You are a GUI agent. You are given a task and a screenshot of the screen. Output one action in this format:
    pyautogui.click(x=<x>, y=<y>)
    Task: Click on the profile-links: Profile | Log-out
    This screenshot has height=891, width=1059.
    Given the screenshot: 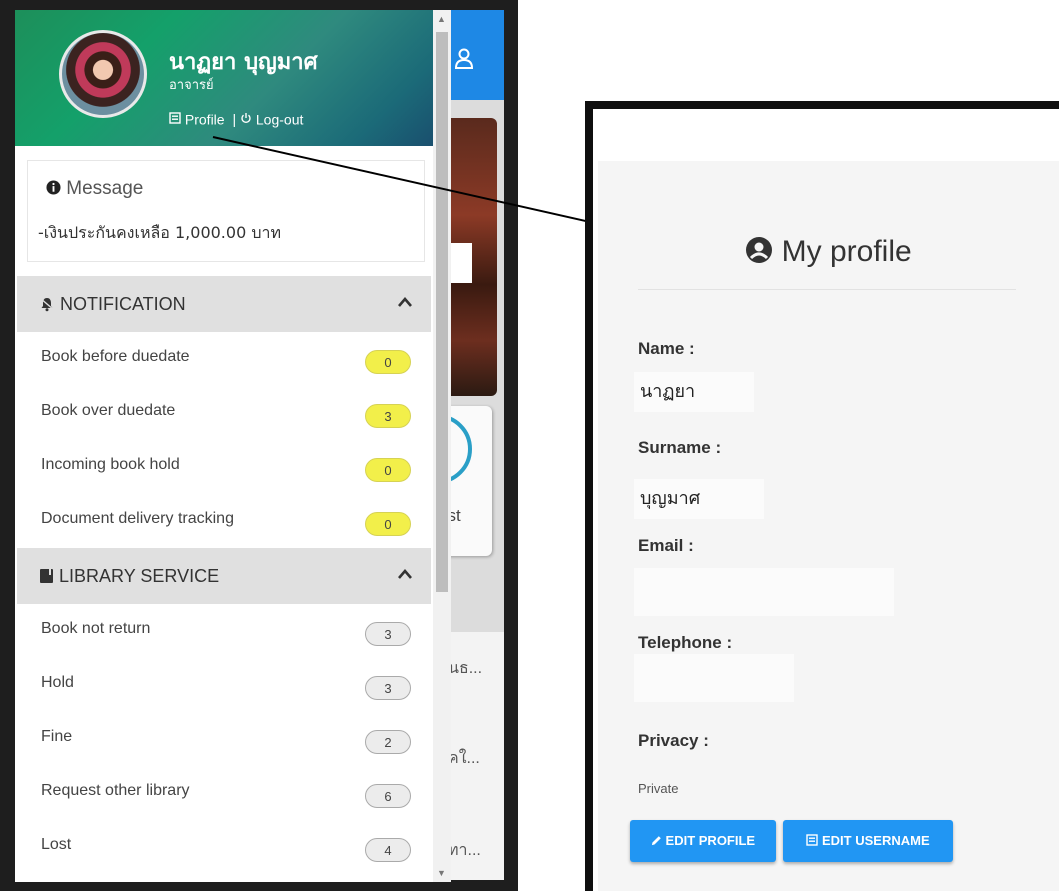 What is the action you would take?
    pyautogui.click(x=236, y=118)
    